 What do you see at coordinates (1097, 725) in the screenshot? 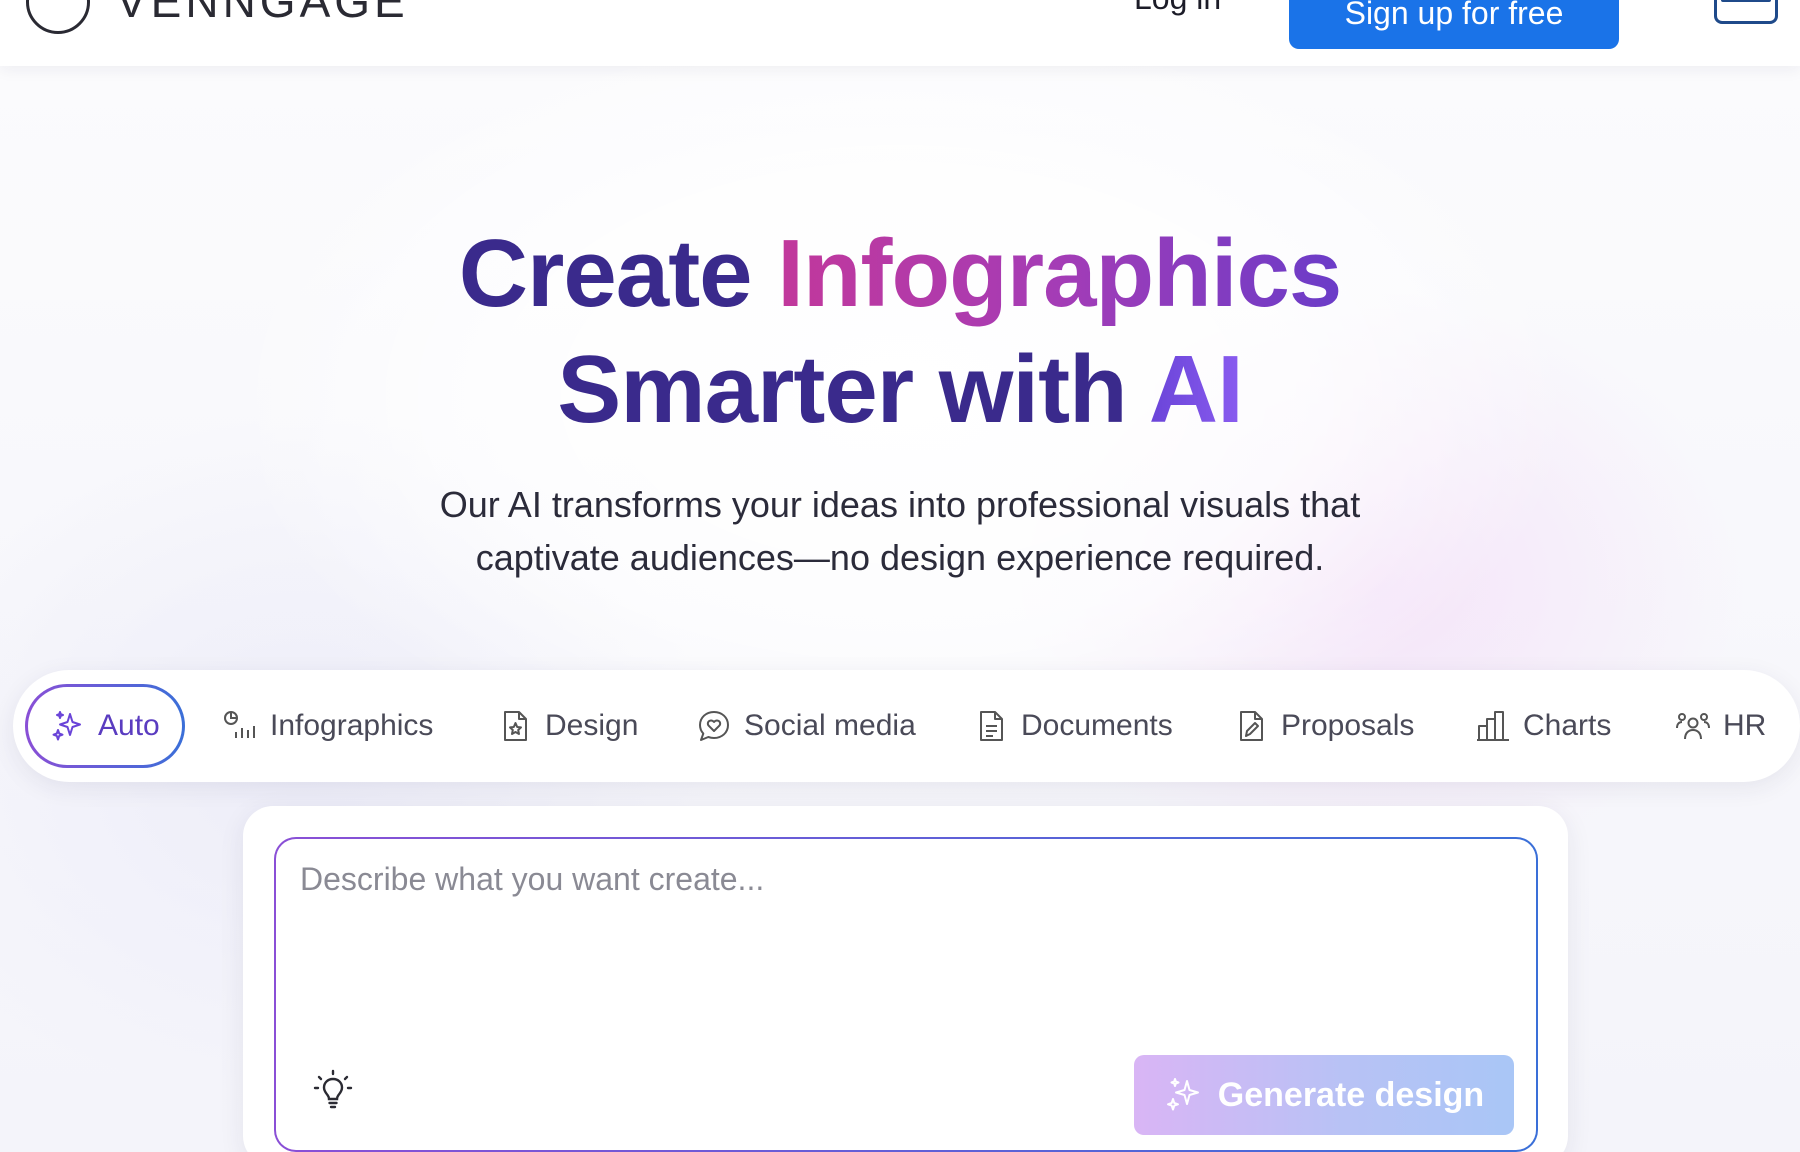
I see `tab-label: Documents` at bounding box center [1097, 725].